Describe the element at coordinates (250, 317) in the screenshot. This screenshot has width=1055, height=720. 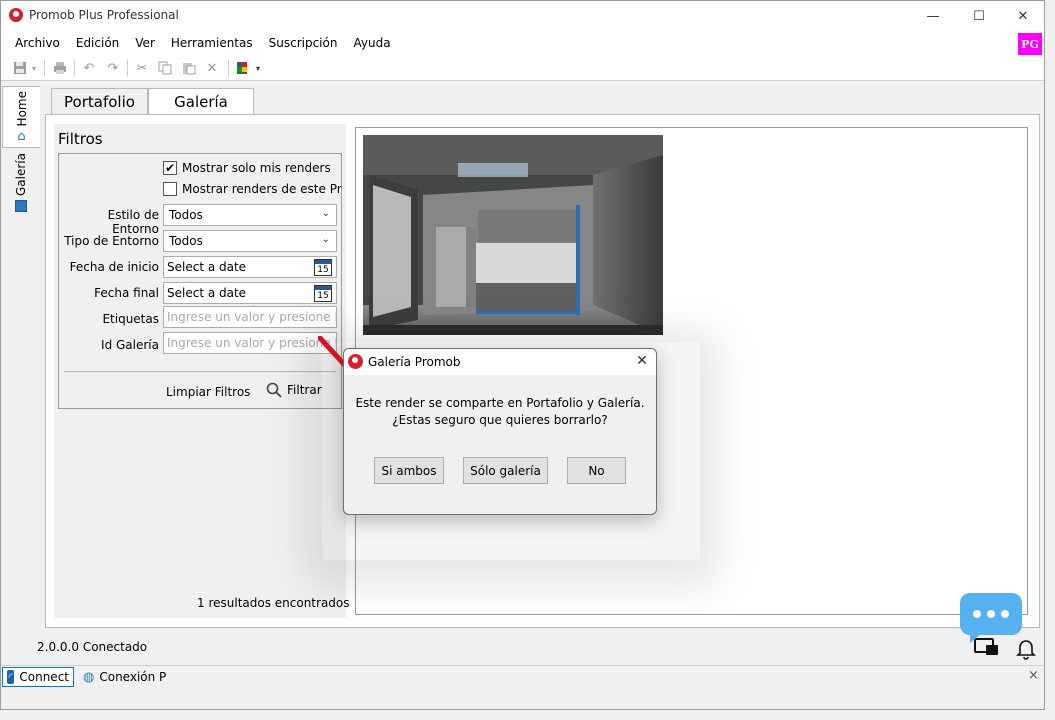
I see `tags-input: Ingrese un valor y presione la te` at that location.